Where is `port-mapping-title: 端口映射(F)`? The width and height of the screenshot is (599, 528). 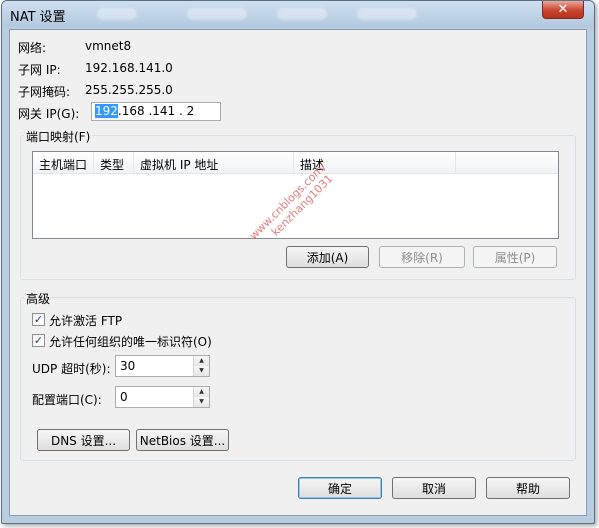
port-mapping-title: 端口映射(F) is located at coordinates (58, 136).